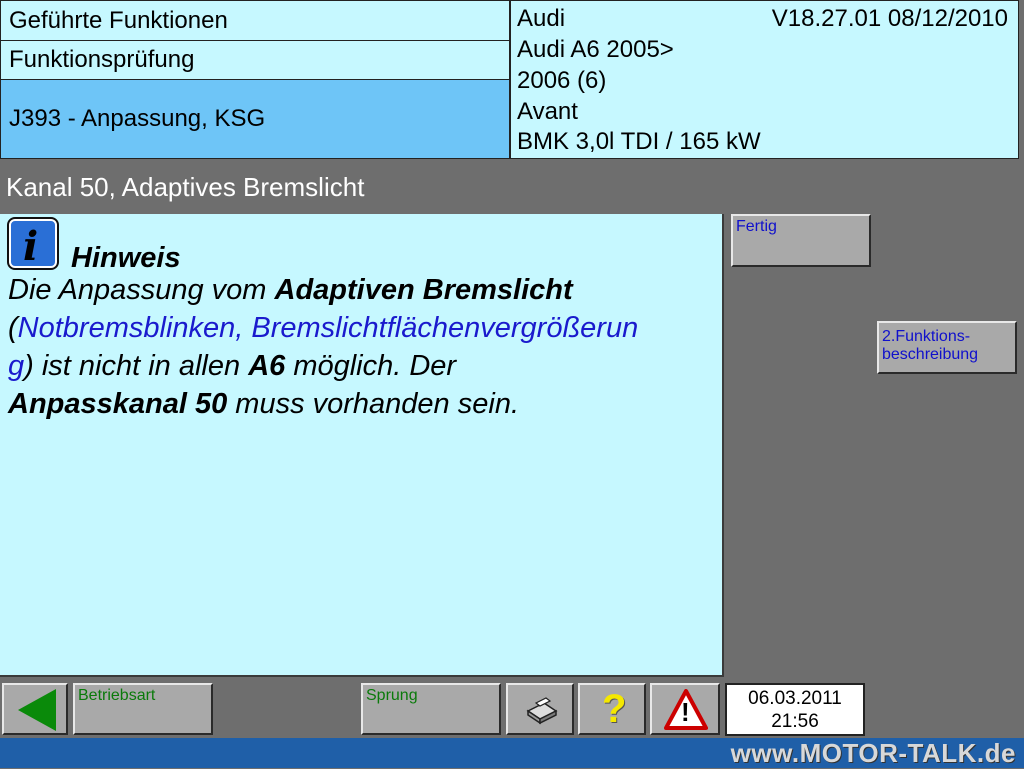 The image size is (1024, 769). What do you see at coordinates (889, 18) in the screenshot?
I see `software-version: V18.27.01 08/12/2010` at bounding box center [889, 18].